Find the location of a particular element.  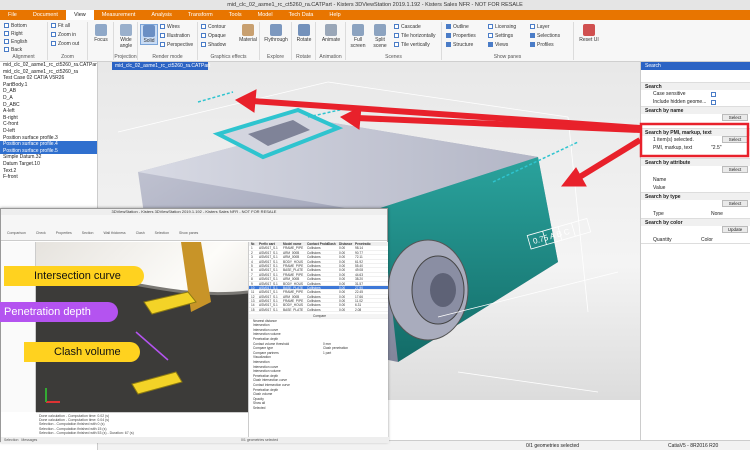

clash-property-value: Clash penetration is located at coordinates (335, 348).